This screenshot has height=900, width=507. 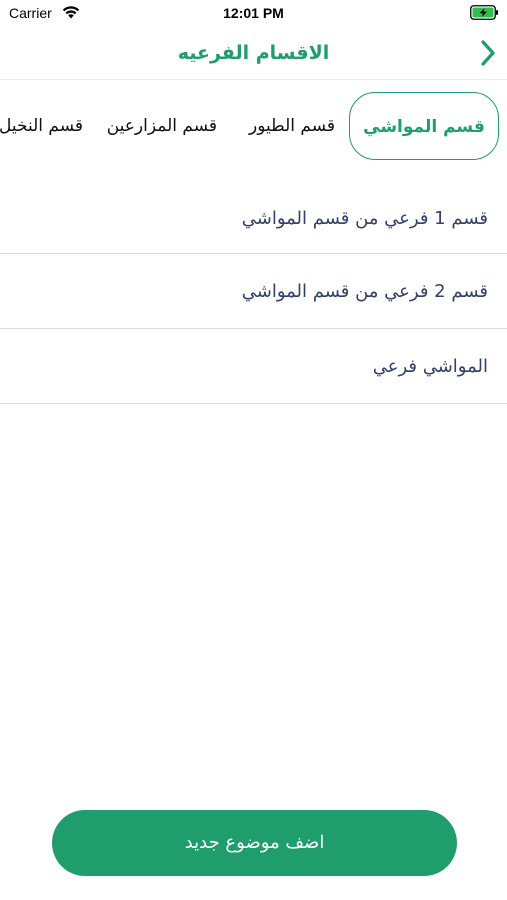 What do you see at coordinates (253, 366) in the screenshot?
I see `list-item: المواشي فرعي` at bounding box center [253, 366].